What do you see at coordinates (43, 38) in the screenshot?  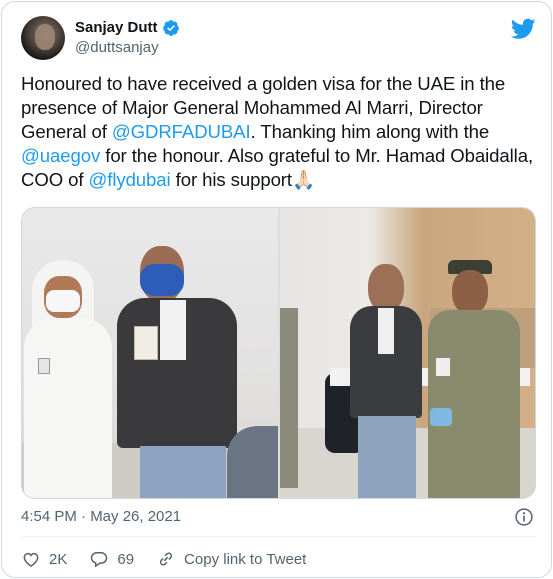 I see `avatar` at bounding box center [43, 38].